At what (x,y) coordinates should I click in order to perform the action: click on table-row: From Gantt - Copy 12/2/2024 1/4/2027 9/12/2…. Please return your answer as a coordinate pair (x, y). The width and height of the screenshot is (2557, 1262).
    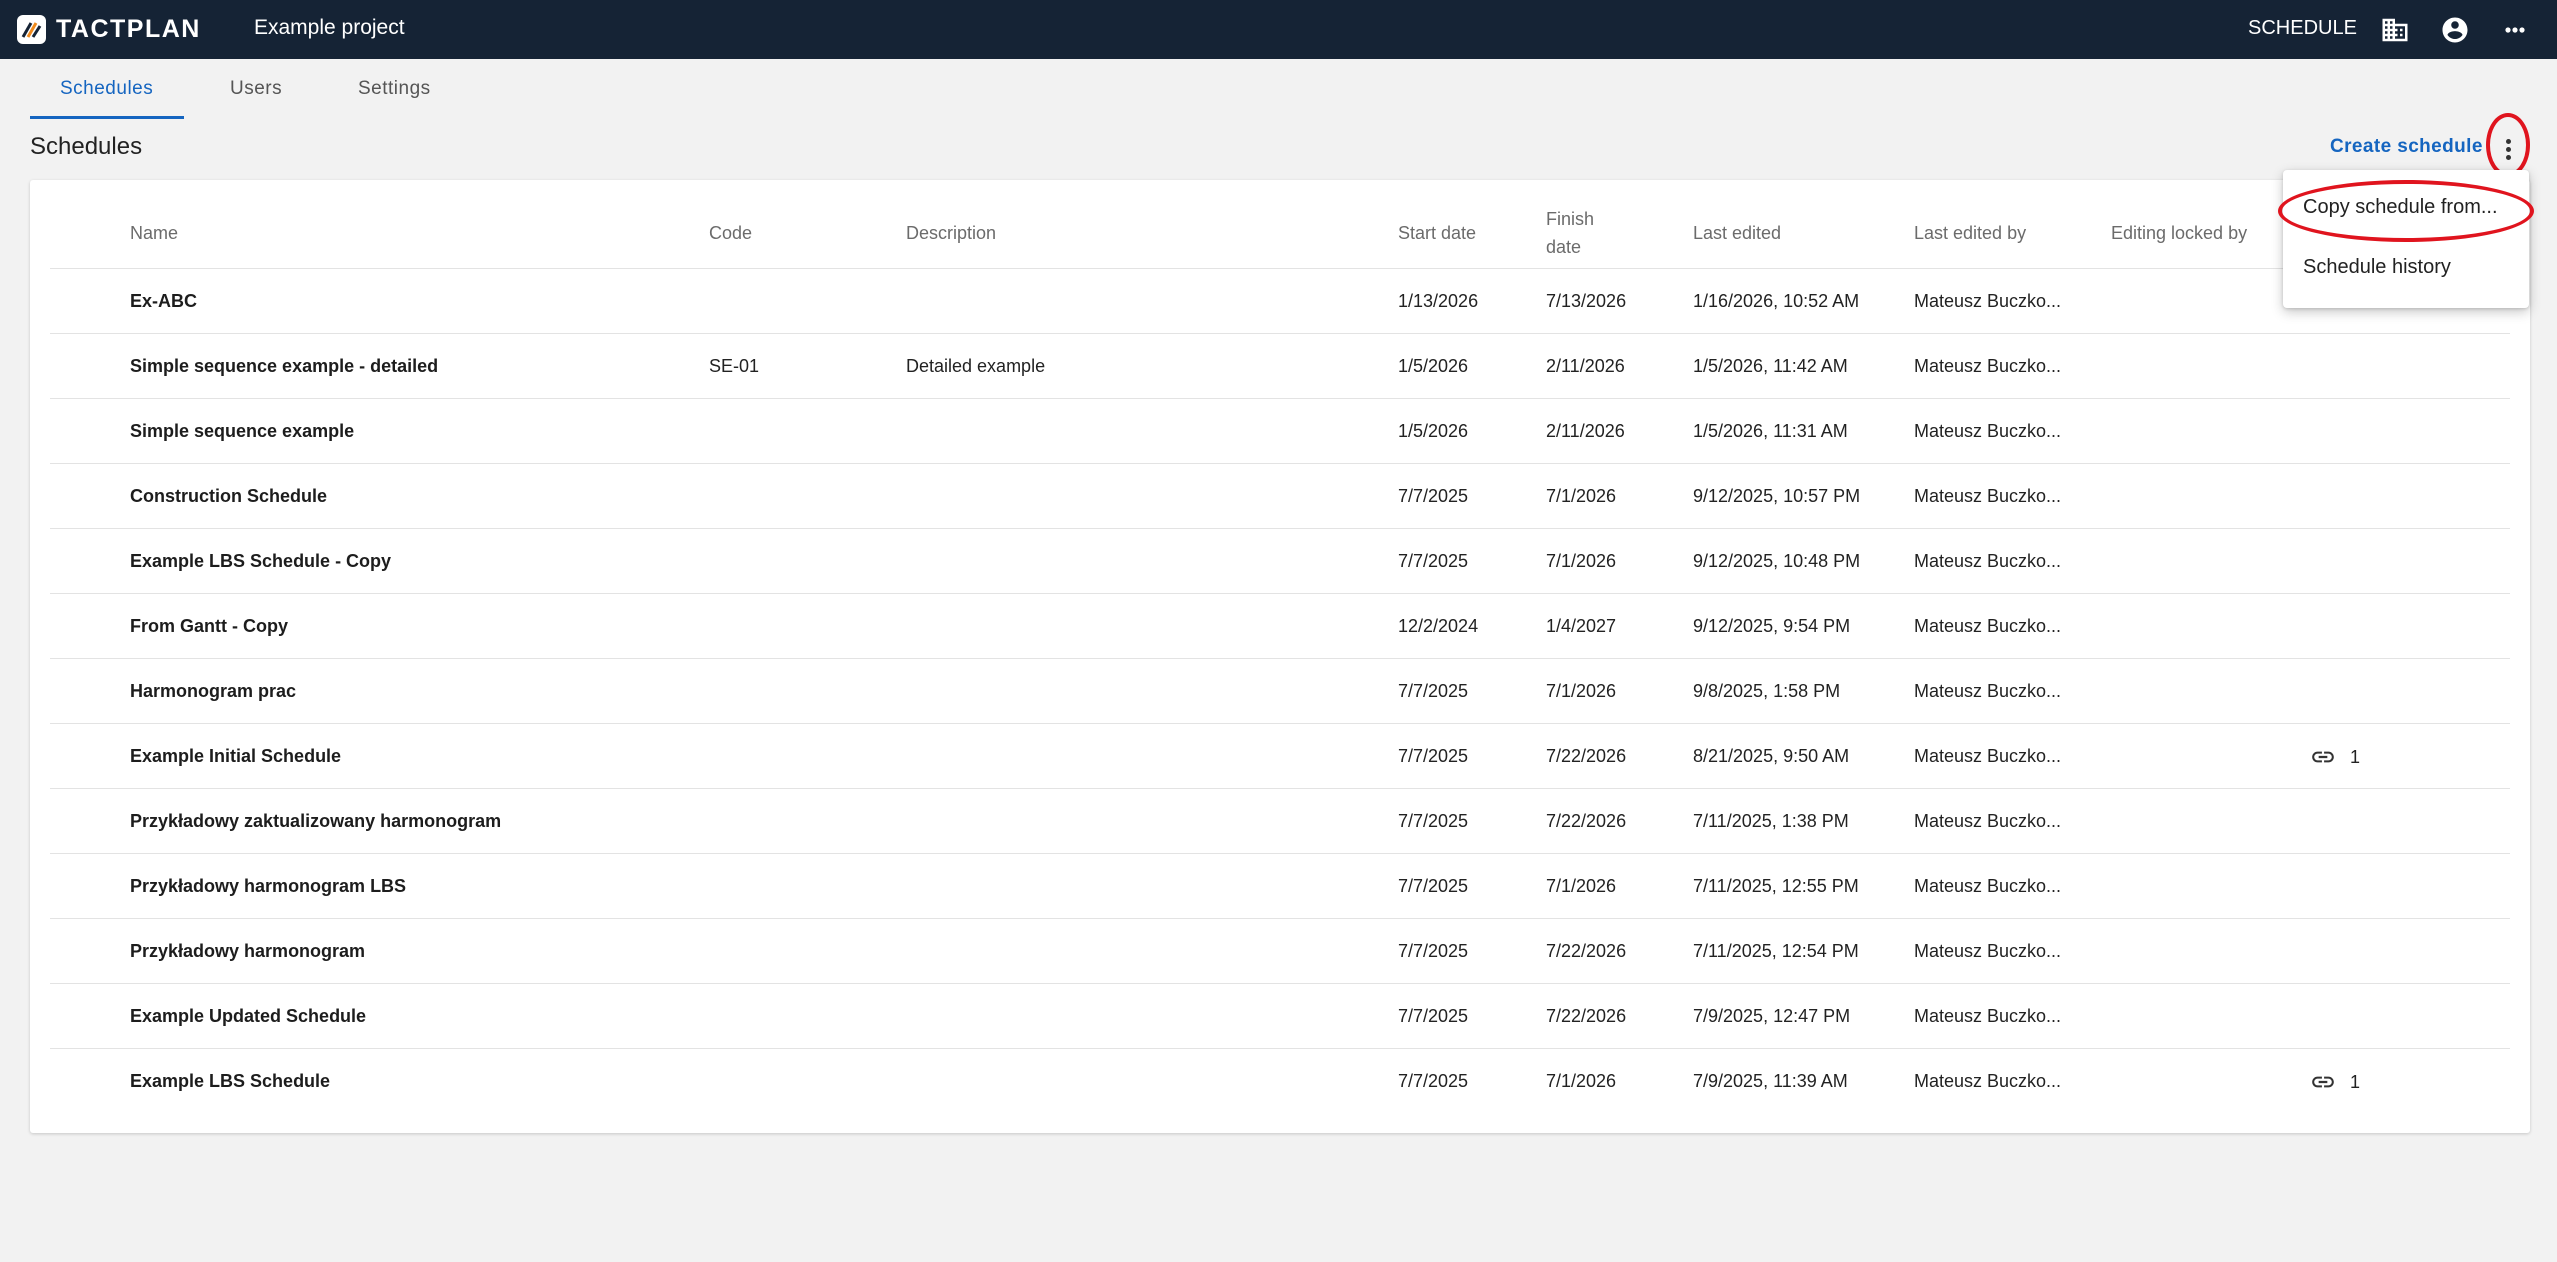
    Looking at the image, I should click on (1280, 626).